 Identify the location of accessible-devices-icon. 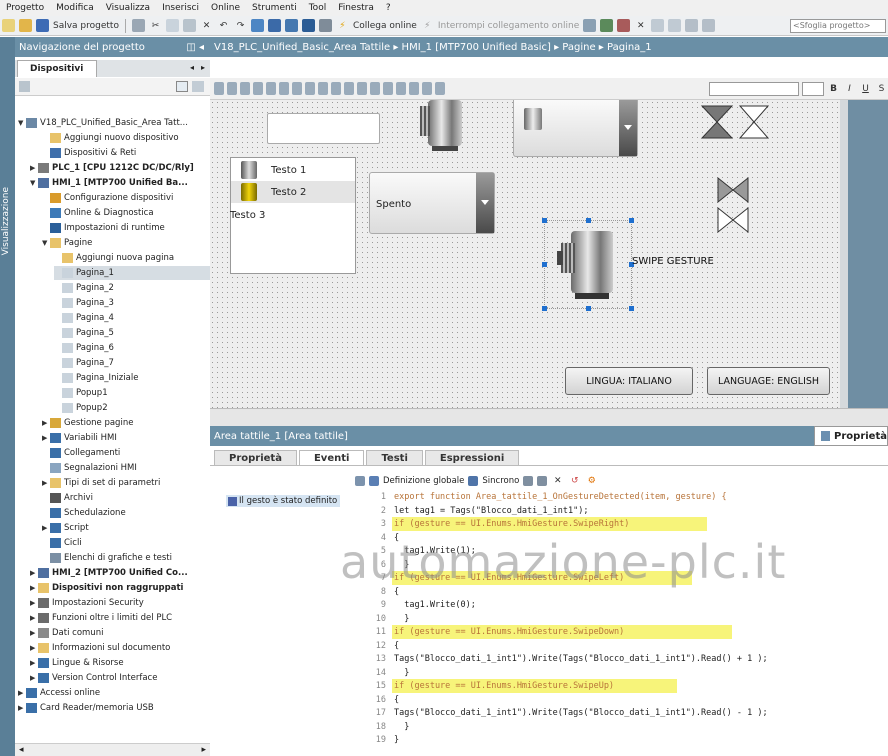
(590, 25).